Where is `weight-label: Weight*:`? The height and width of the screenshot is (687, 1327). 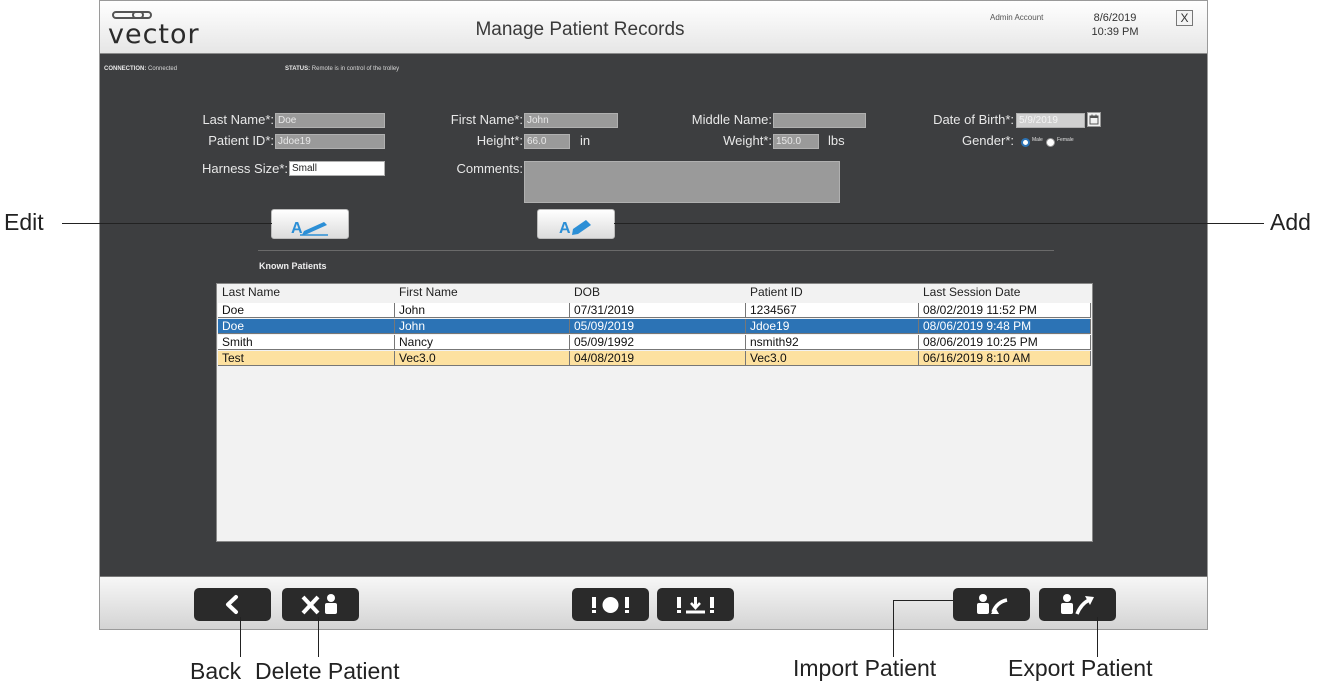
weight-label: Weight*: is located at coordinates (747, 140).